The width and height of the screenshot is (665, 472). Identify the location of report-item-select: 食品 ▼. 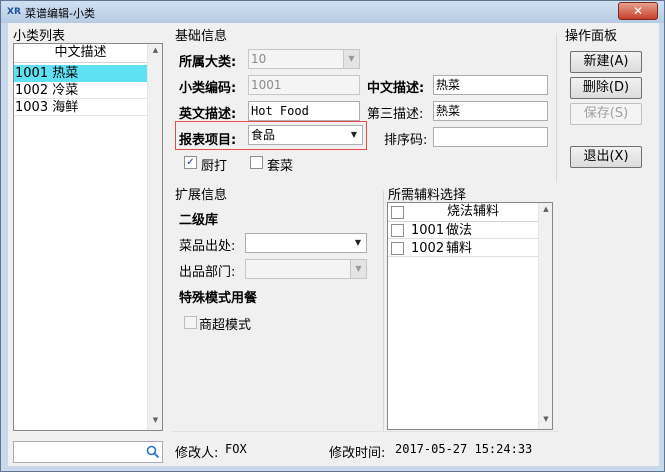
(305, 135).